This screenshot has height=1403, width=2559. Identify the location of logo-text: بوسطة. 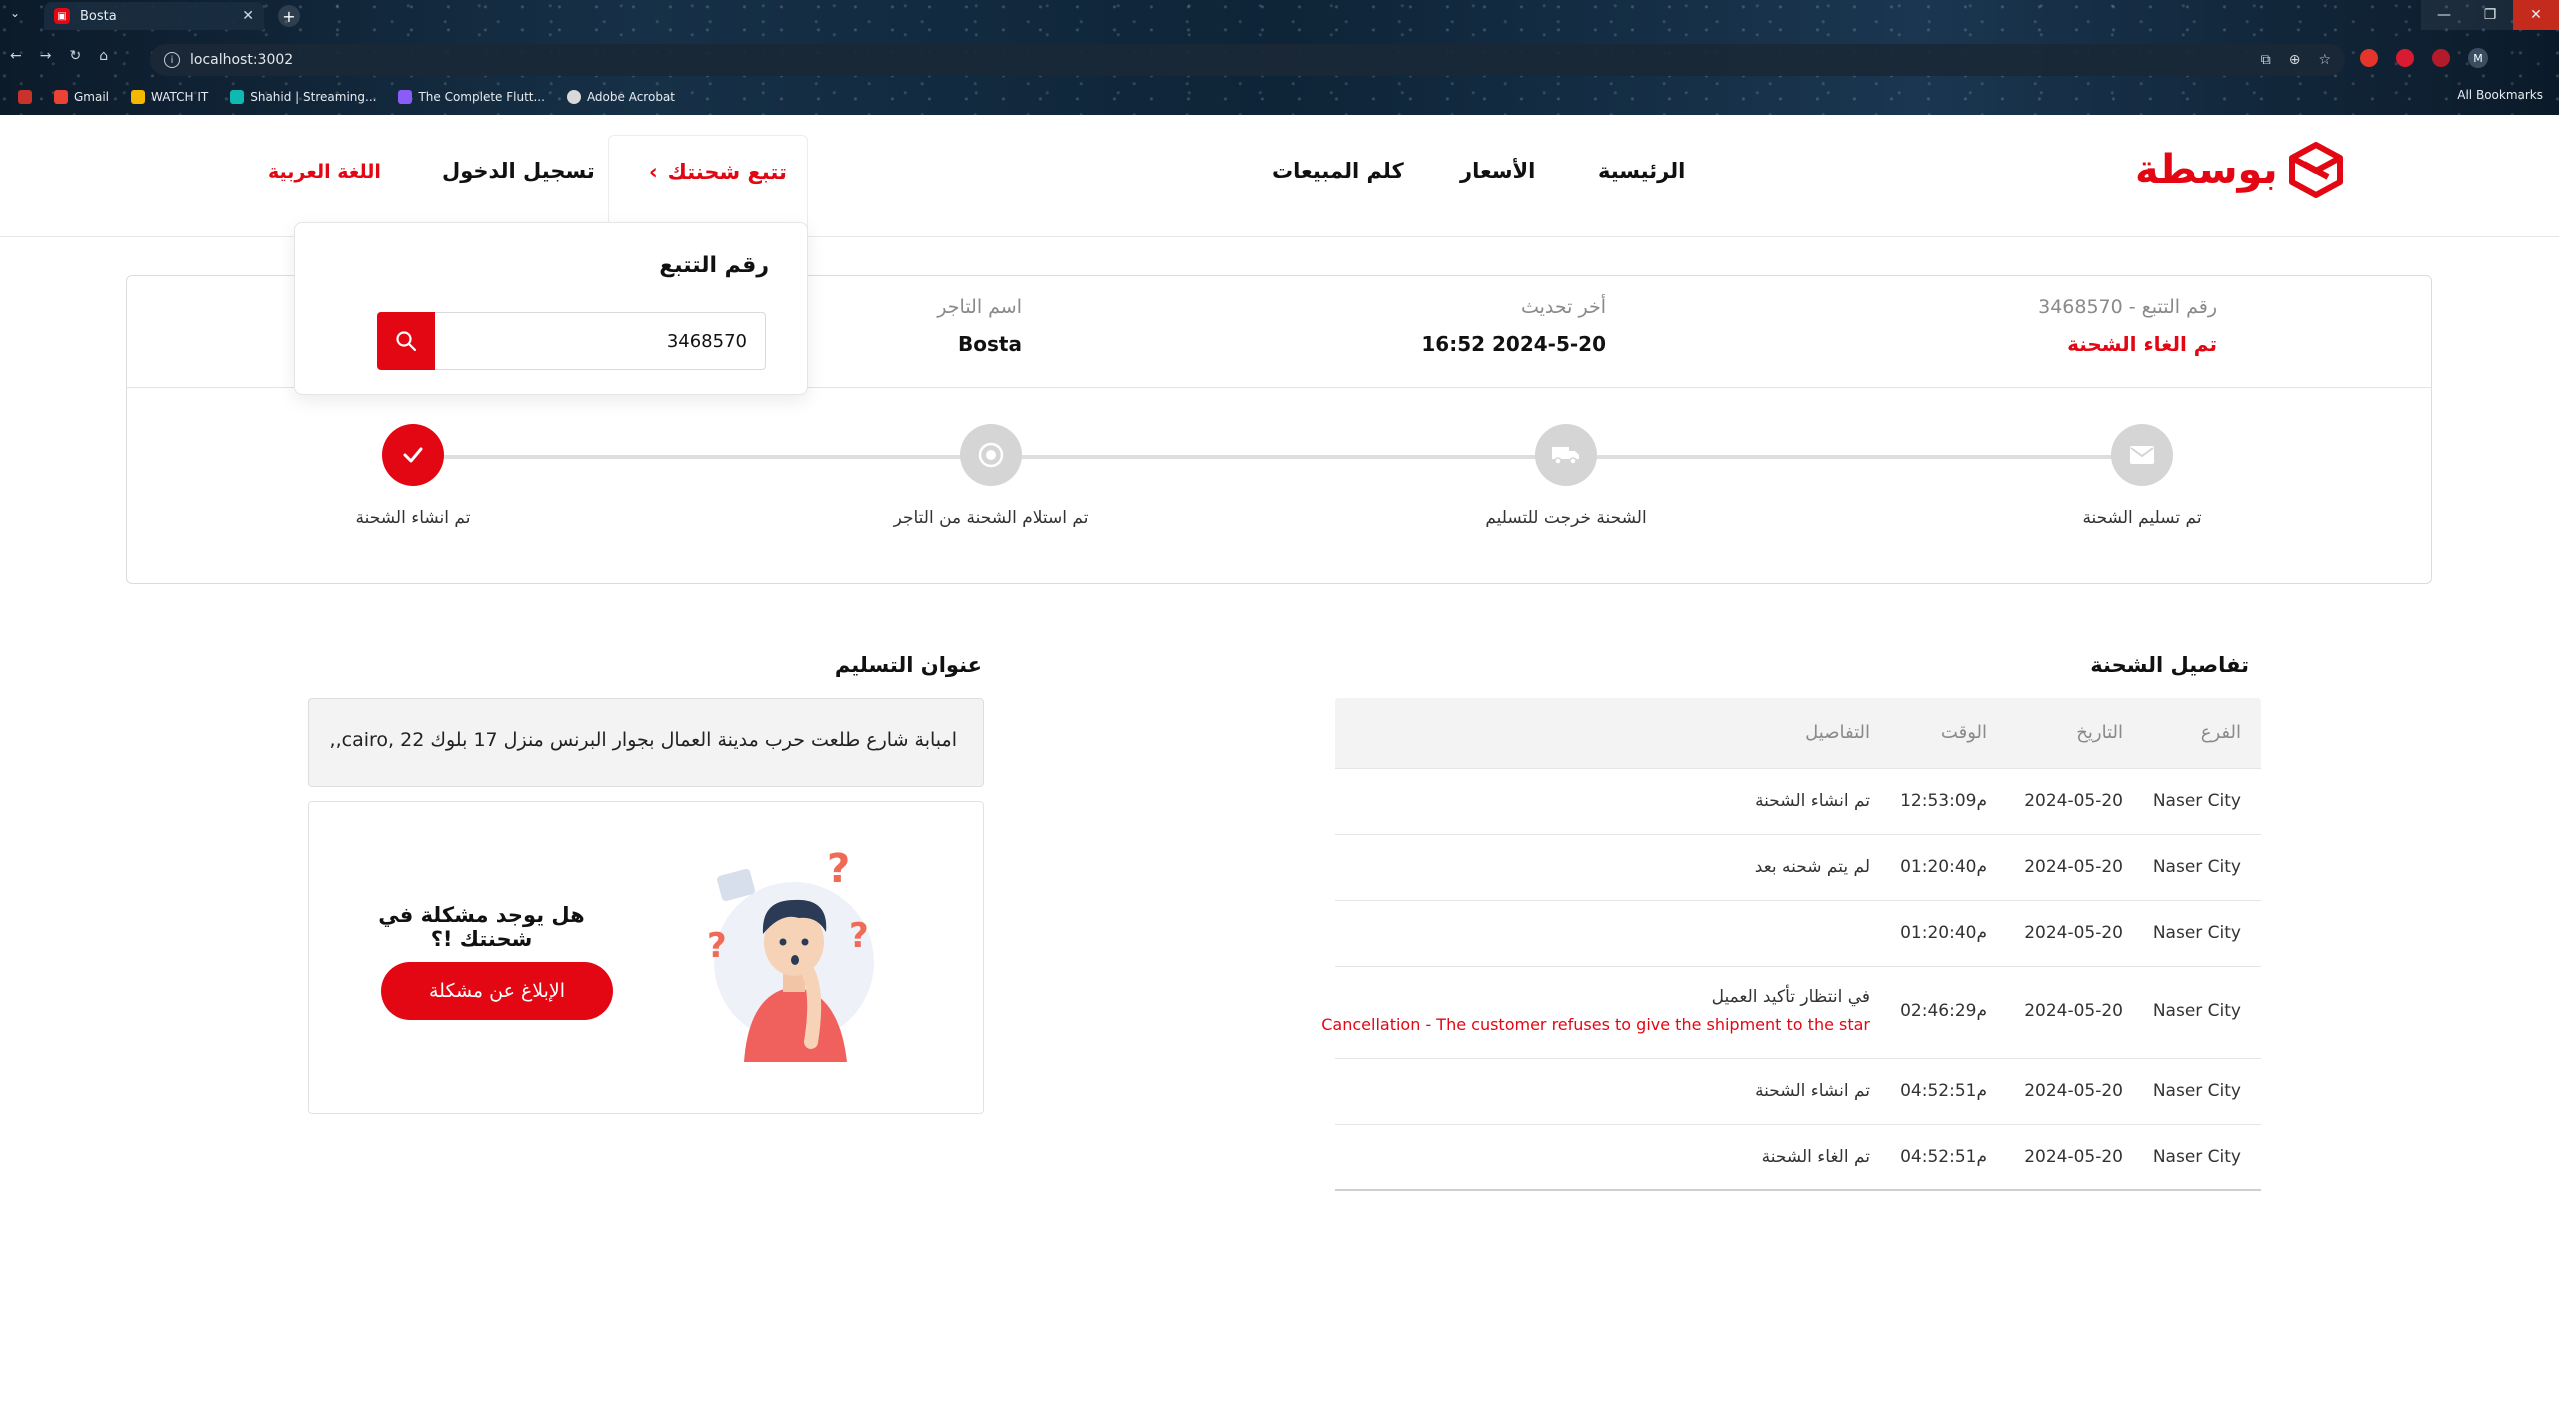
(2206, 170).